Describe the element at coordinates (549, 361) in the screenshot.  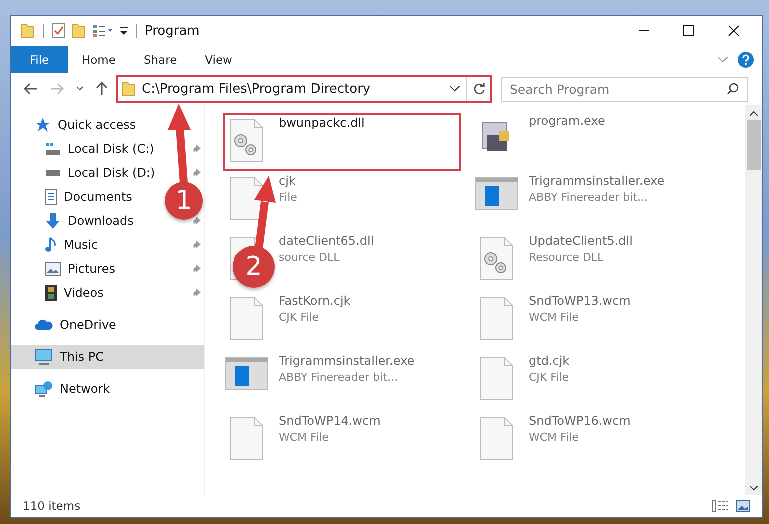
I see `file-name: gtd.cjk` at that location.